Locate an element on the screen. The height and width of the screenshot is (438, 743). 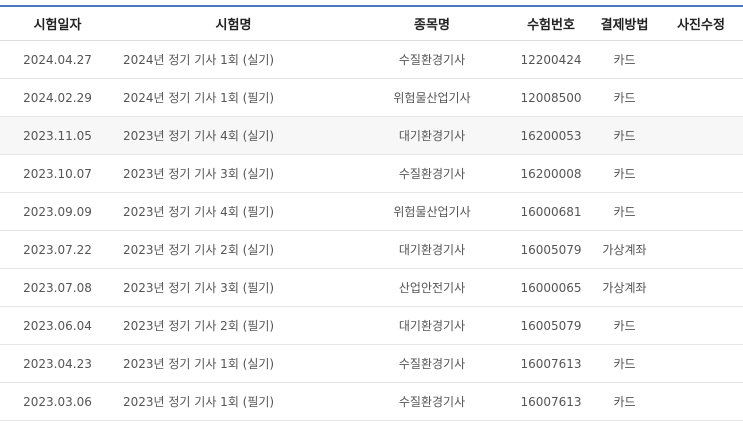
cell-exam-name: 2023년 정기 기사 3회 (실기) is located at coordinates (233, 173).